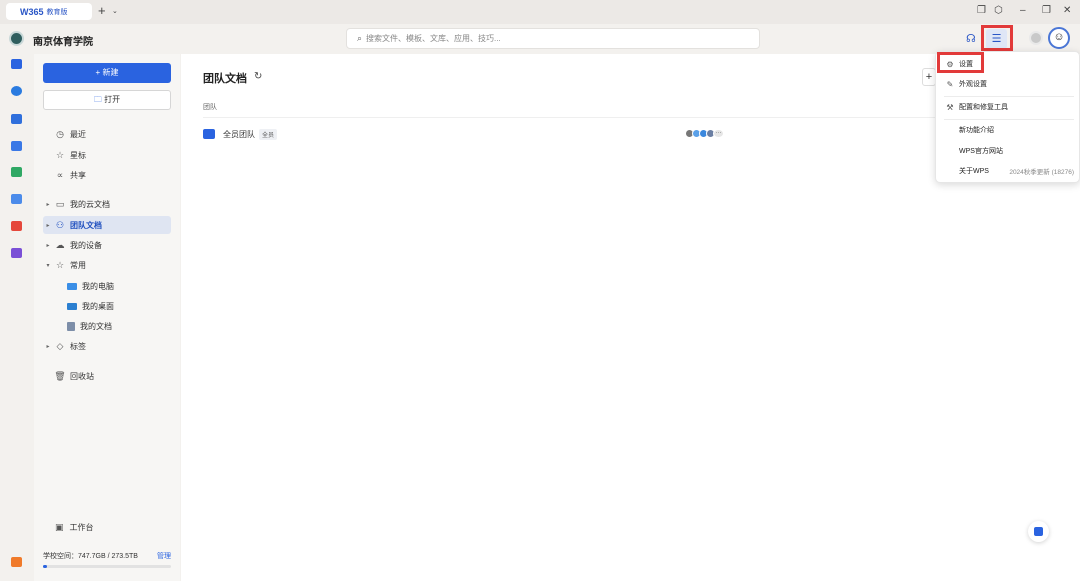  Describe the element at coordinates (16, 172) in the screenshot. I see `sheet-app-icon` at that location.